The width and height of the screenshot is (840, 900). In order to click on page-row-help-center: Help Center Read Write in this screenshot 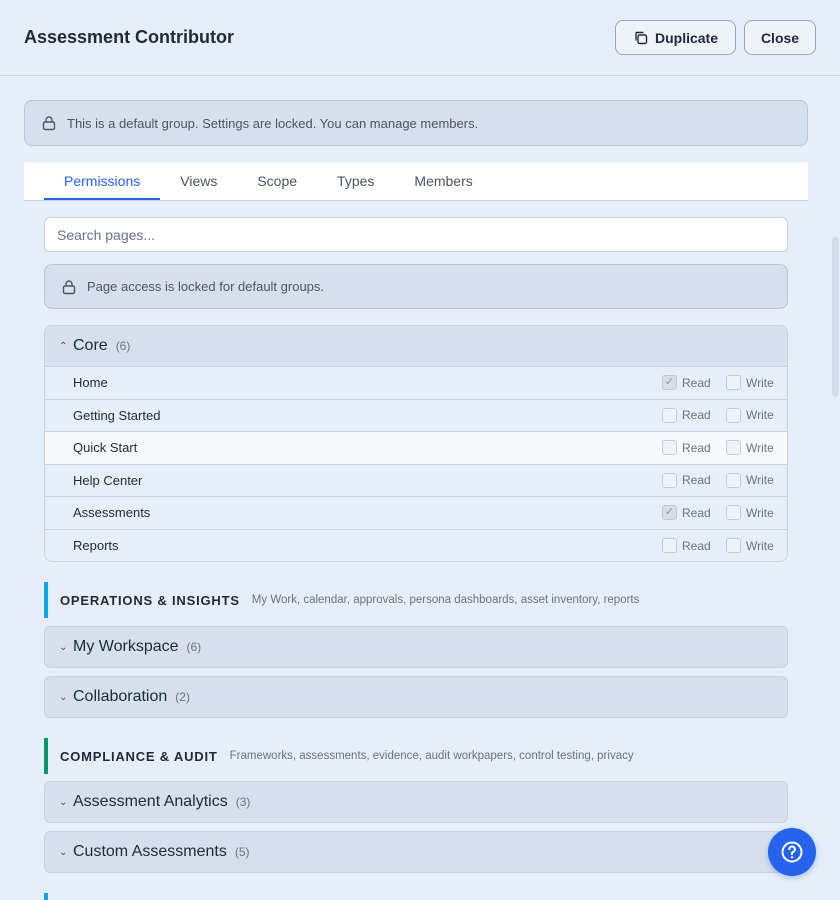, I will do `click(416, 481)`.